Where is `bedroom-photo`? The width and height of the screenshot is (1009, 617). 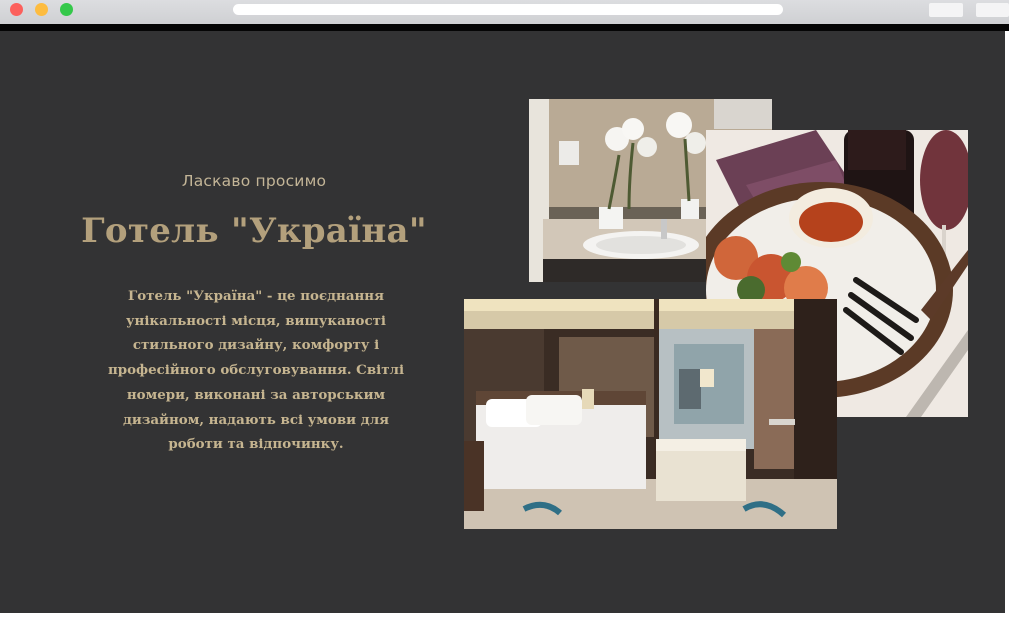
bedroom-photo is located at coordinates (650, 414).